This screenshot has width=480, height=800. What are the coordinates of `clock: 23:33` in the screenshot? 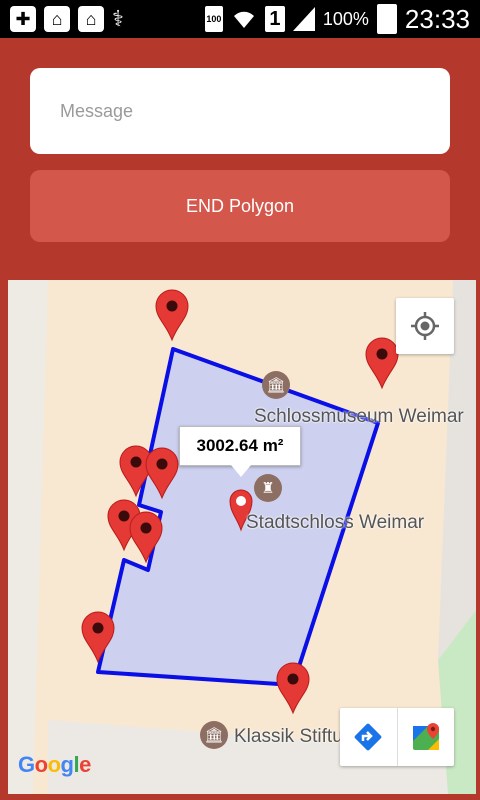 It's located at (437, 18).